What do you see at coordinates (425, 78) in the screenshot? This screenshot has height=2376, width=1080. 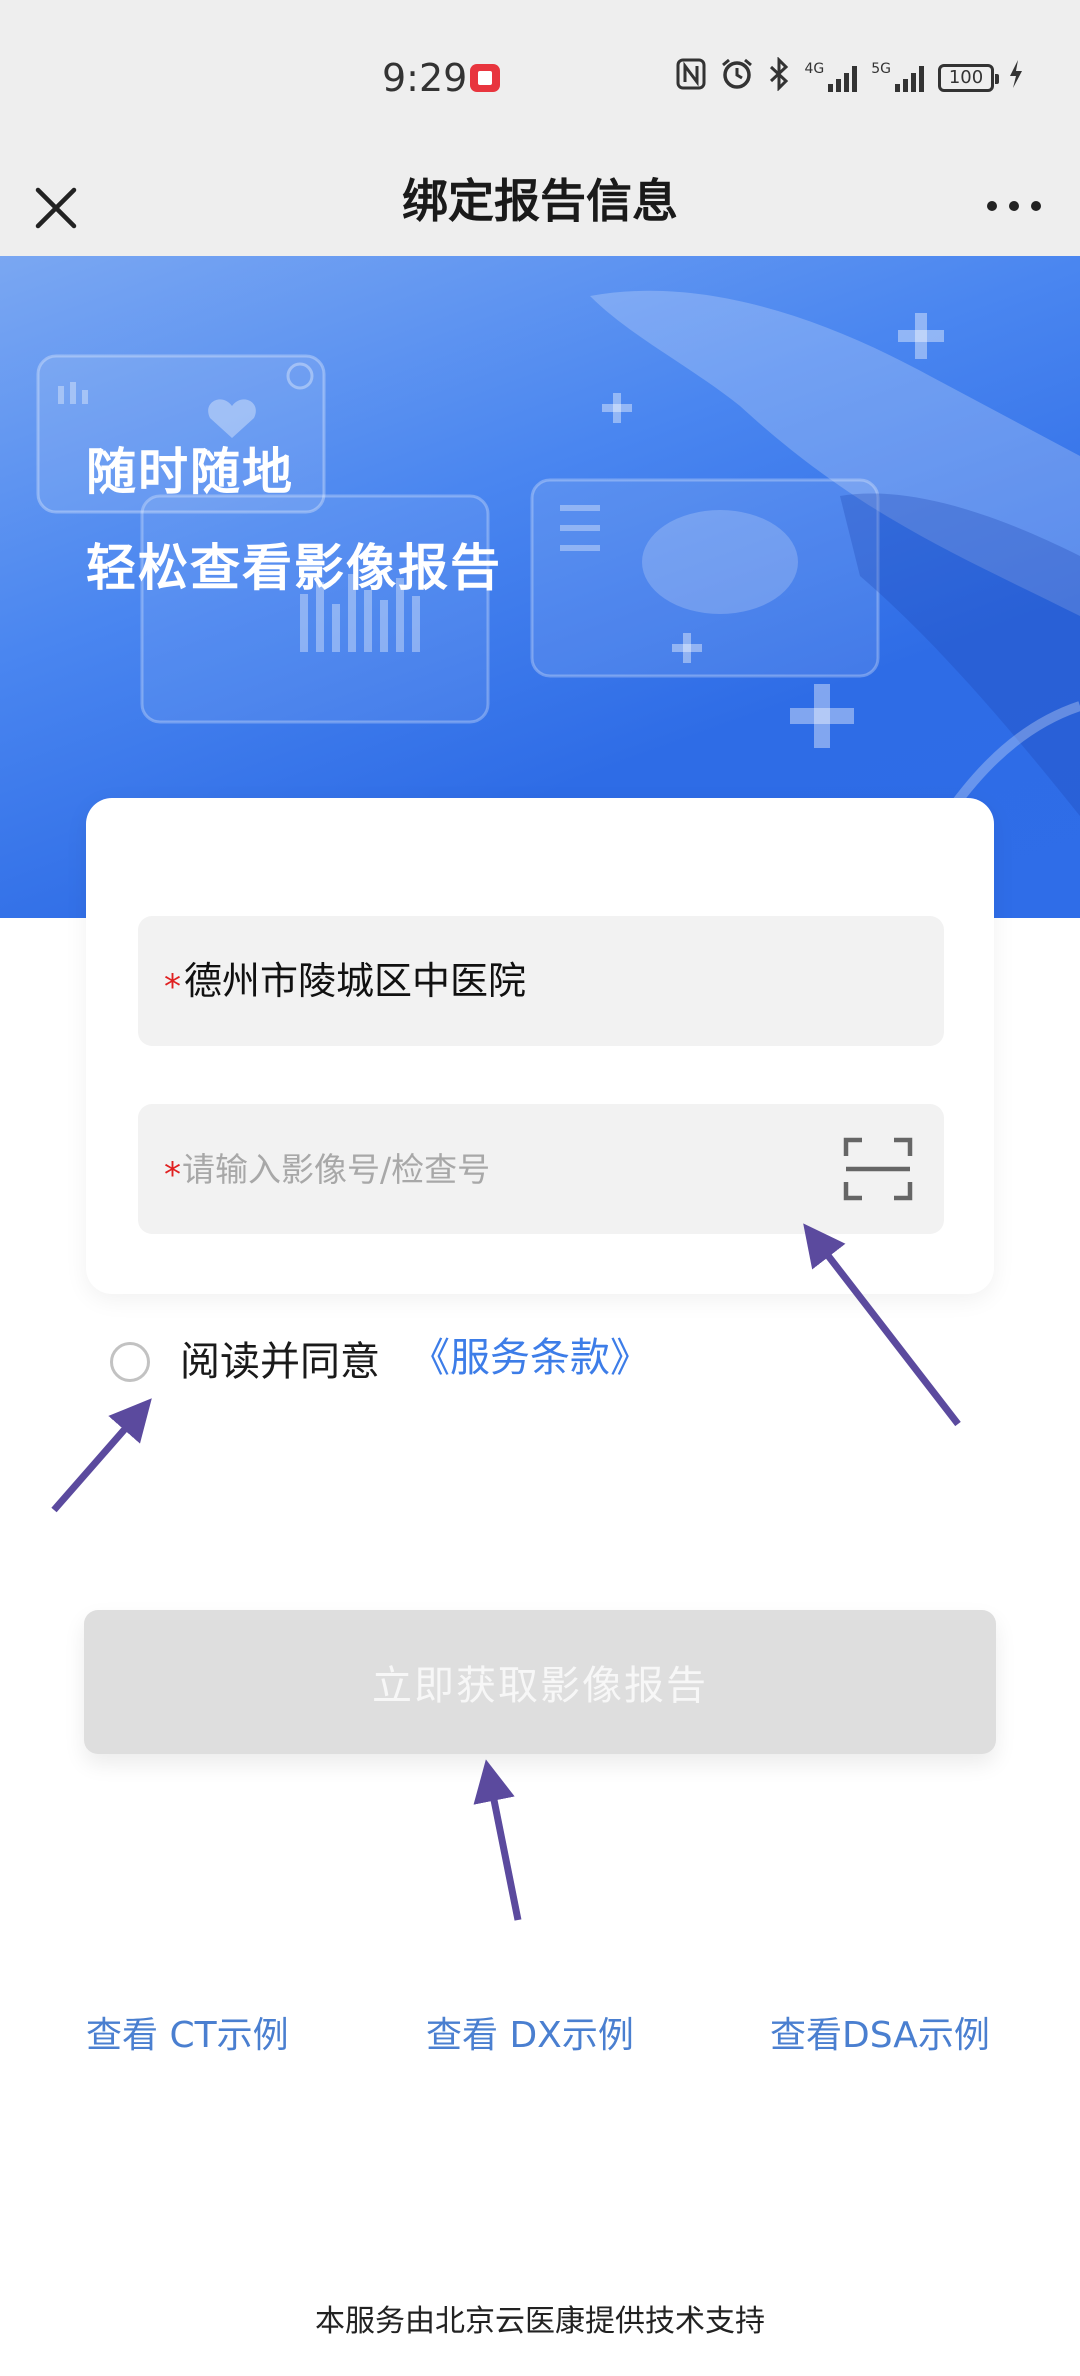 I see `status-time: 9:29` at bounding box center [425, 78].